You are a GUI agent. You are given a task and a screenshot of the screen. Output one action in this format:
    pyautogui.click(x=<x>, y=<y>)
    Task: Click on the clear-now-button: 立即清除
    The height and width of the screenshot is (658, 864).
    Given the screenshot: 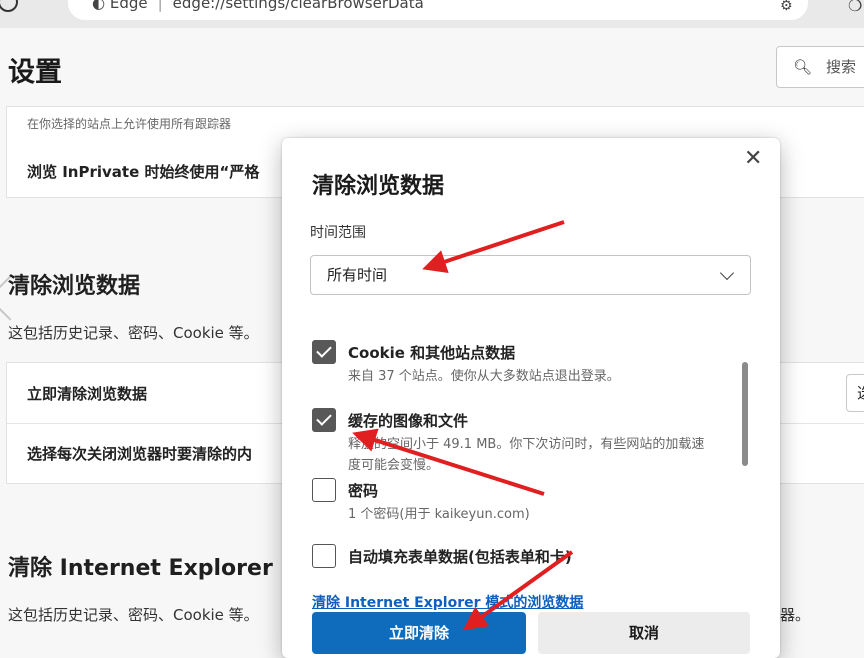 What is the action you would take?
    pyautogui.click(x=419, y=633)
    